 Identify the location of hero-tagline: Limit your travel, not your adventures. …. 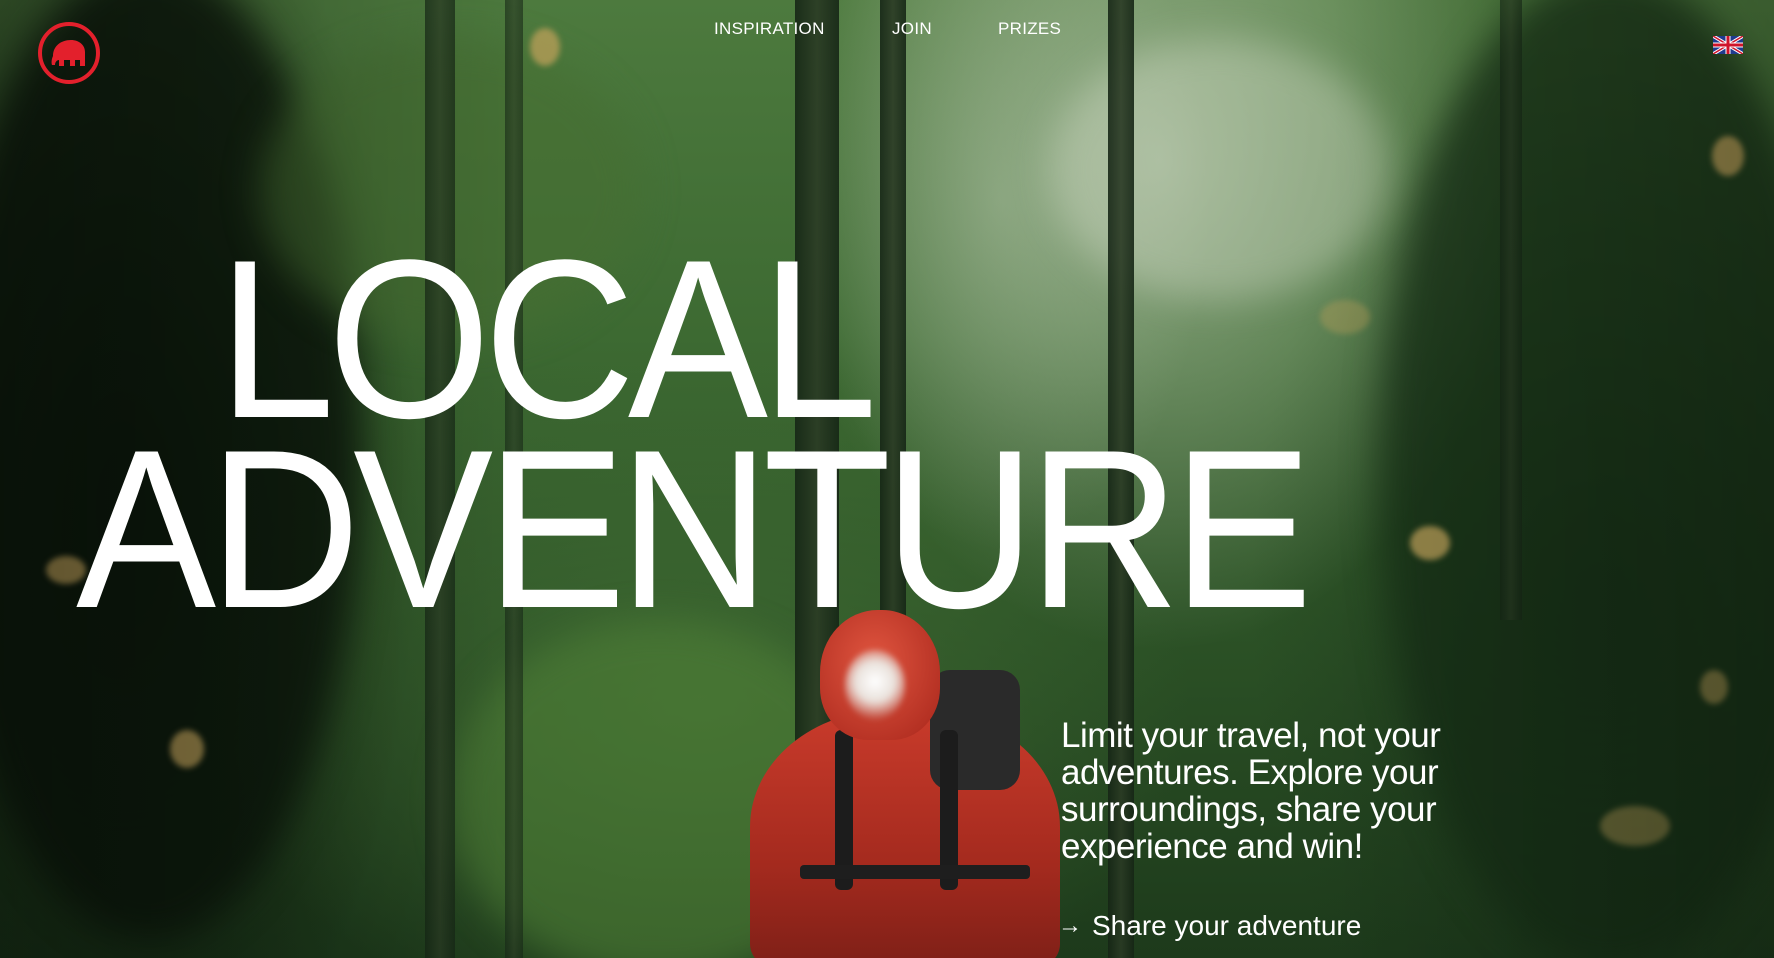
(1251, 791).